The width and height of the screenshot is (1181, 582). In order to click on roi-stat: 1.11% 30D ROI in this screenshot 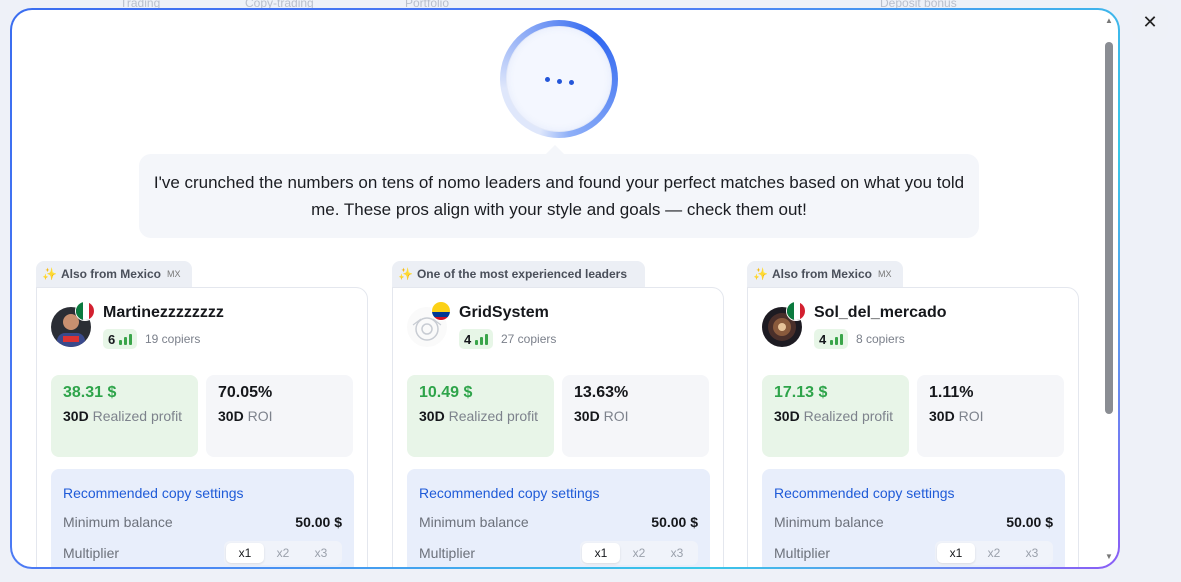, I will do `click(990, 416)`.